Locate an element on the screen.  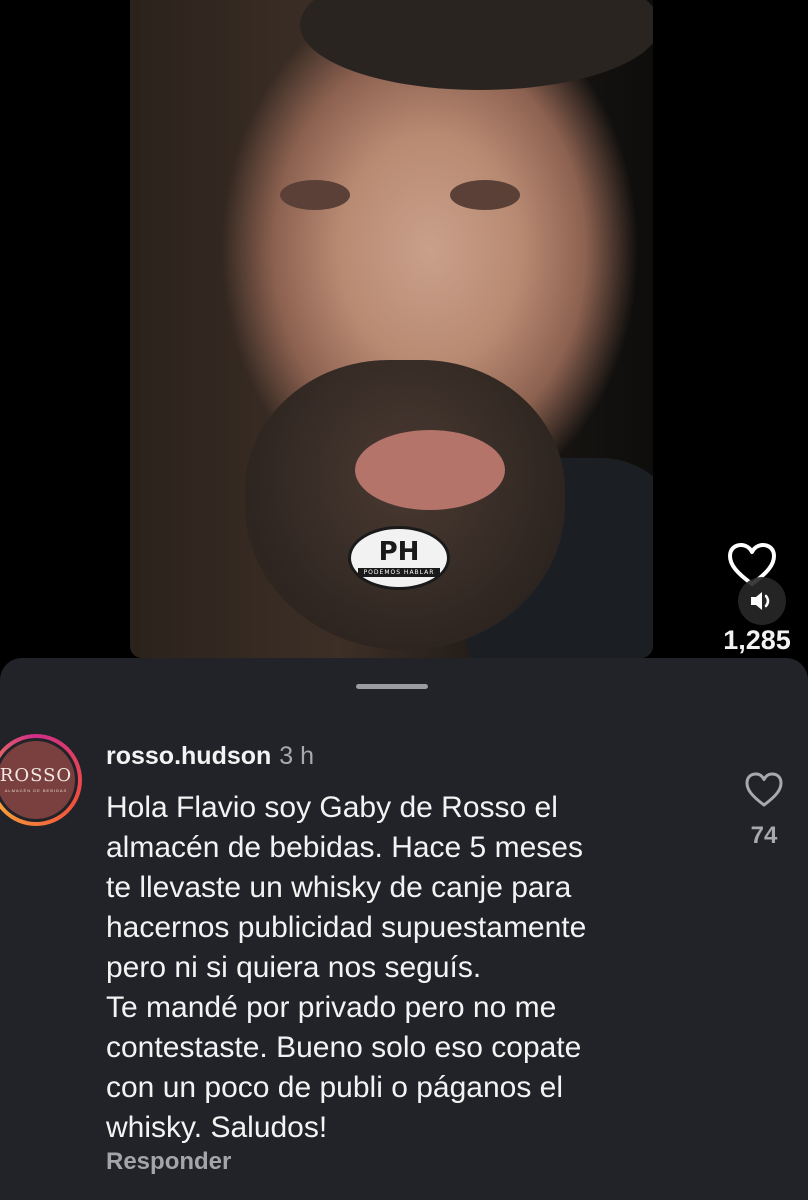
avatar-story-ring: ROSSO ALMACÉN DE BEBIDAS is located at coordinates (41, 780).